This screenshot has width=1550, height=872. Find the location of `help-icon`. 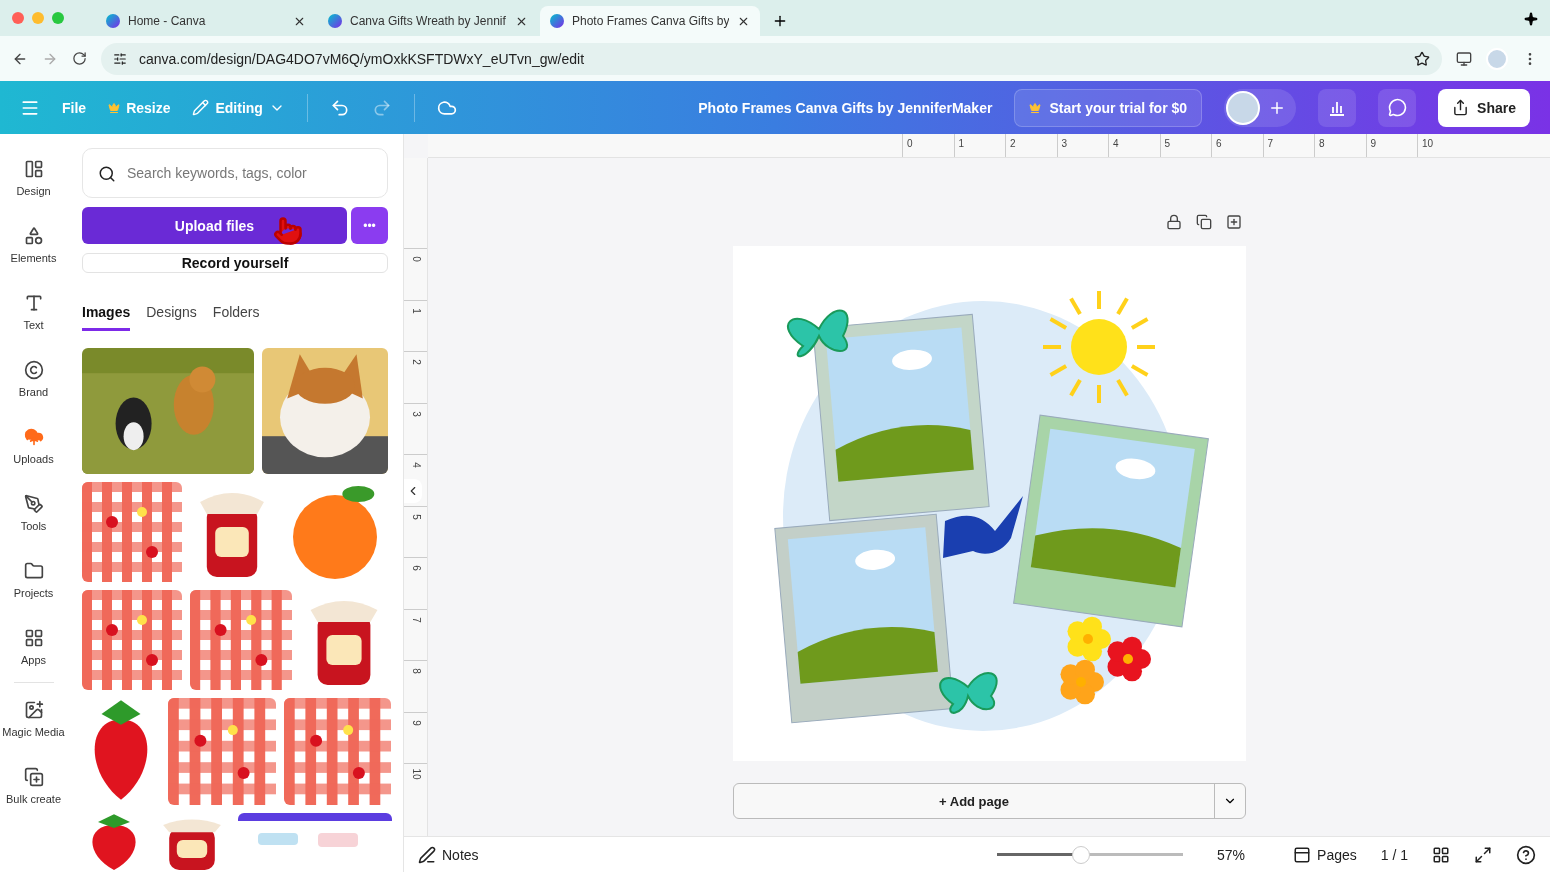

help-icon is located at coordinates (1526, 854).